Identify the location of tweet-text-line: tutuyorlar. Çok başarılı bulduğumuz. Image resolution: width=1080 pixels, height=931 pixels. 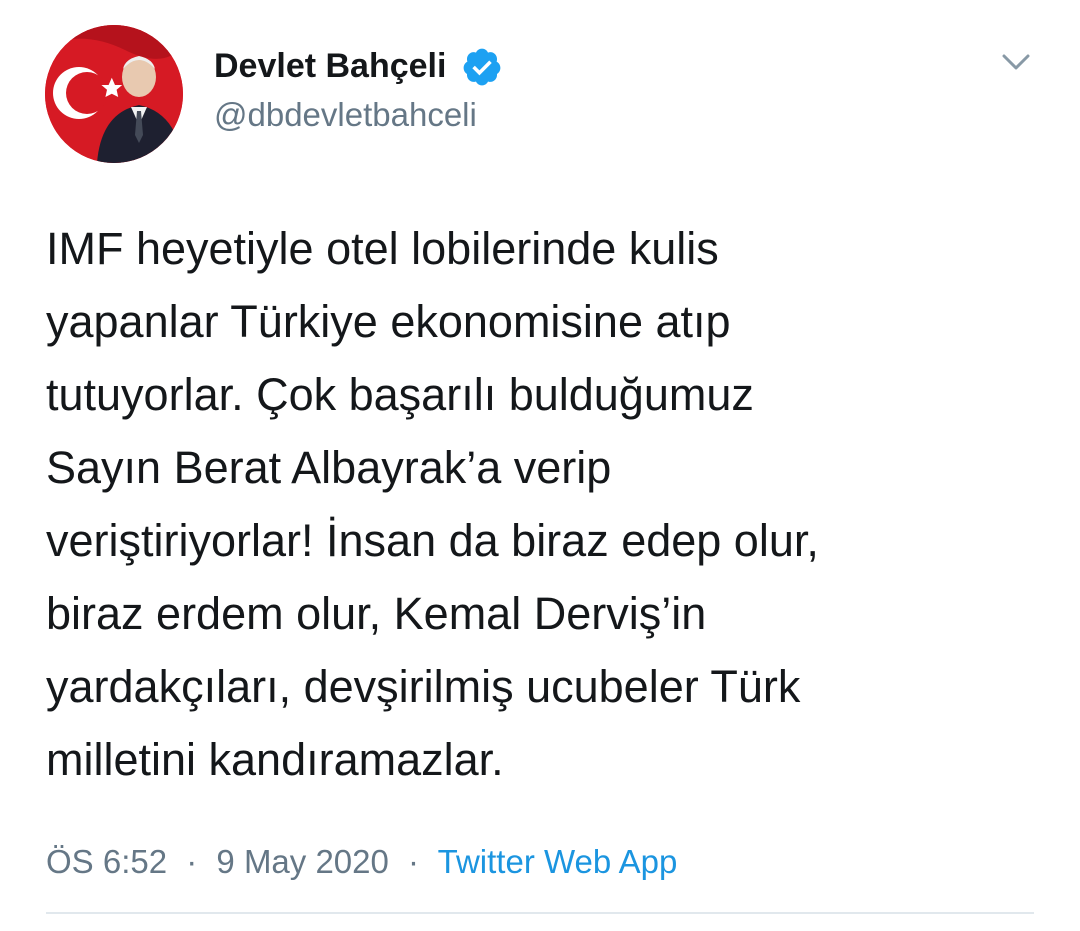
(400, 394).